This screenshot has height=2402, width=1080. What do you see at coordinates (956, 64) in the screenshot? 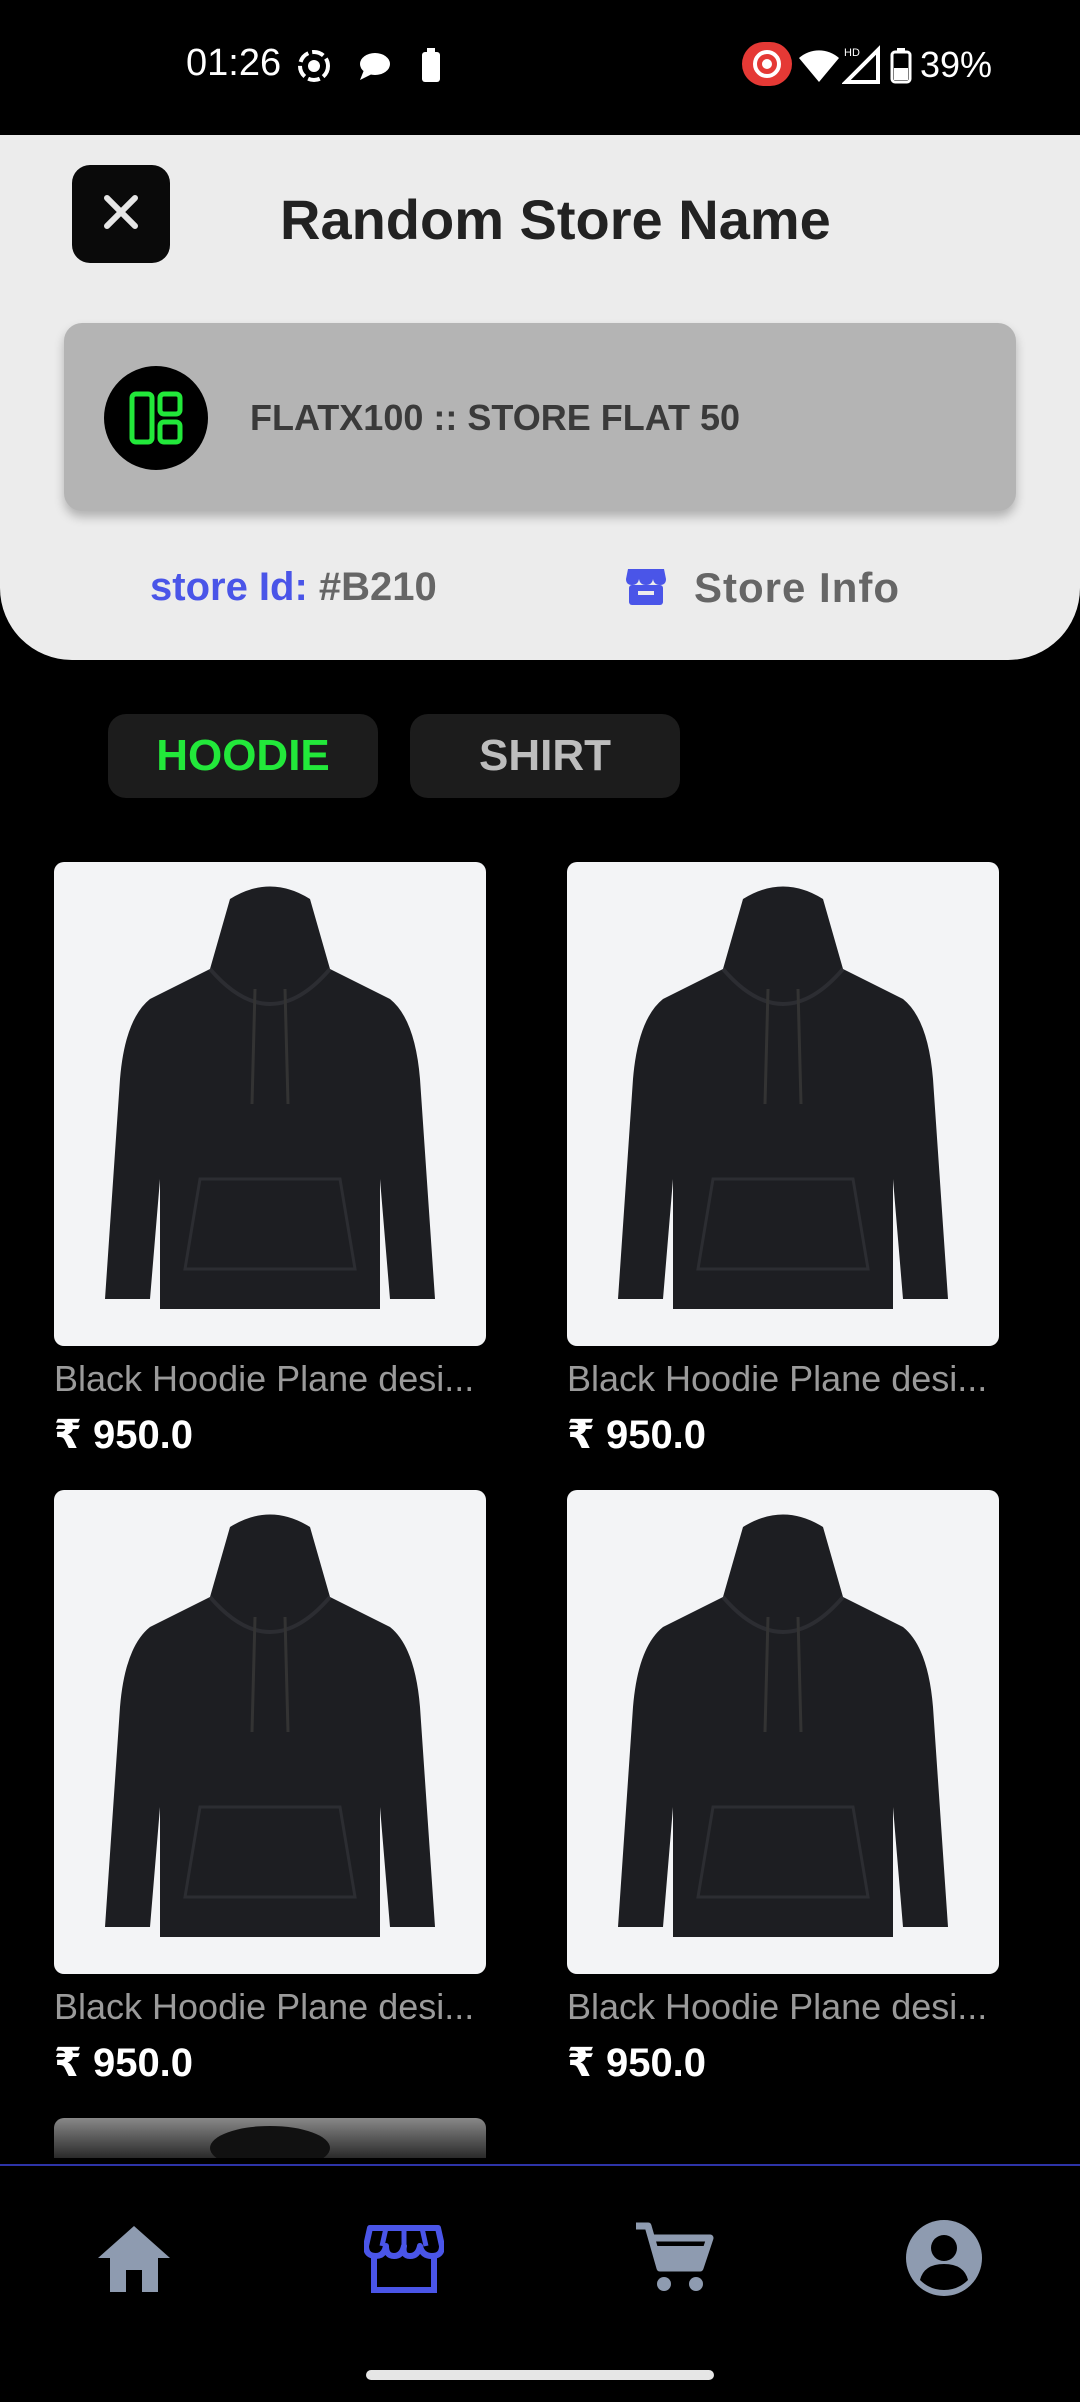
I see `battery-percent: 39%` at bounding box center [956, 64].